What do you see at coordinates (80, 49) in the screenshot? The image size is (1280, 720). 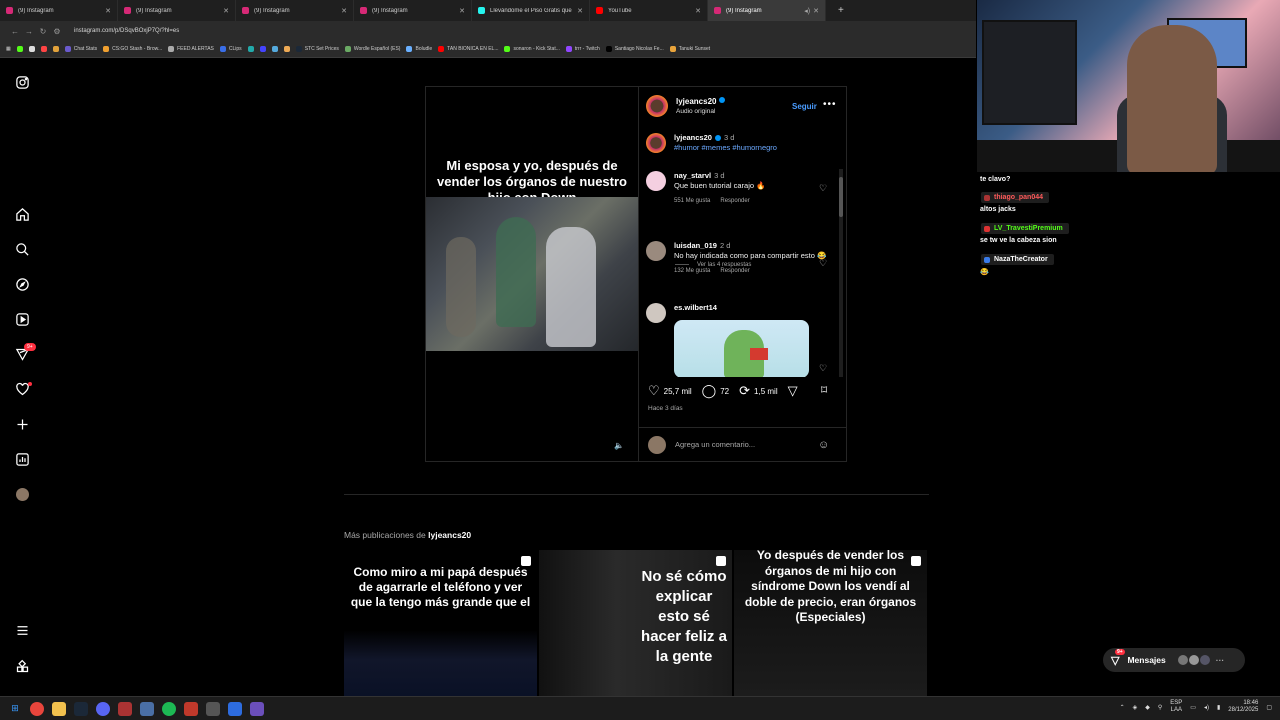 I see `bookmark-item: Chat Stats` at bounding box center [80, 49].